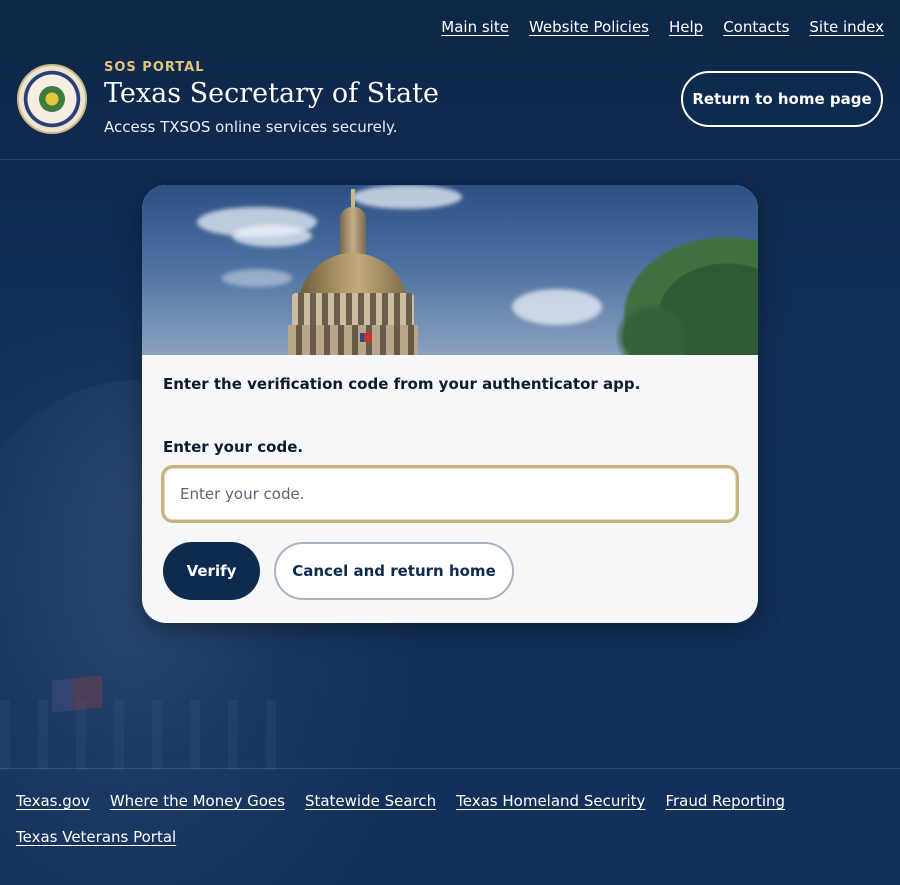  I want to click on footer-statewide-search-link: Statewide Search, so click(370, 801).